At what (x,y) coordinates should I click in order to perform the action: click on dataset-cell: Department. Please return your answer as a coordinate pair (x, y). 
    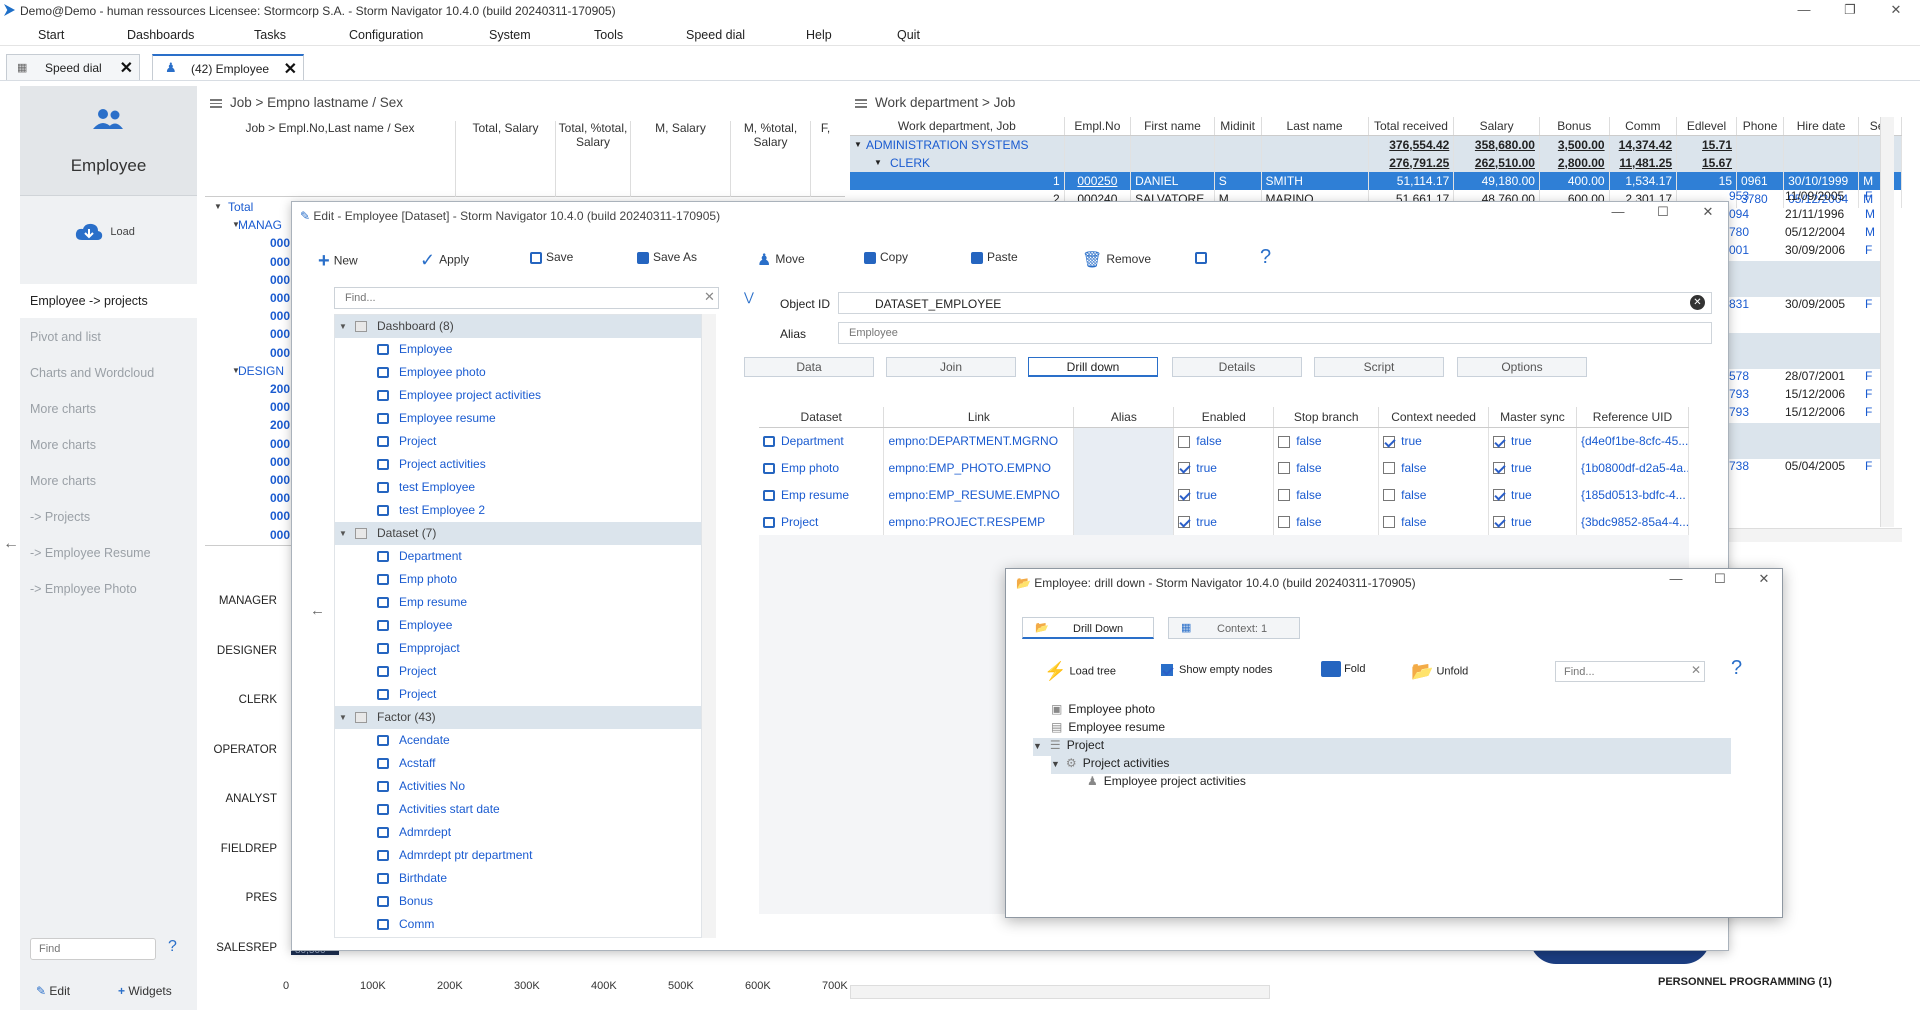
    Looking at the image, I should click on (822, 440).